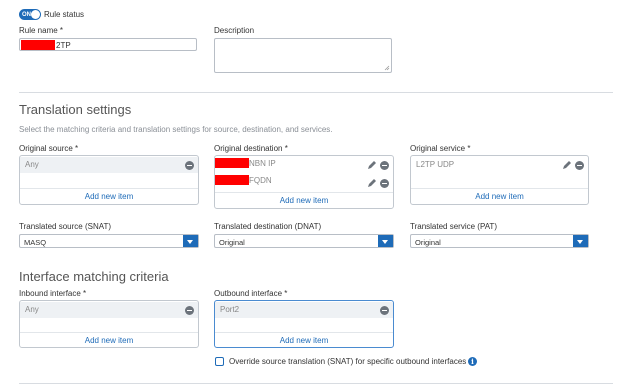 The image size is (640, 388). What do you see at coordinates (304, 324) in the screenshot?
I see `outbound-interface-list: Port2 Add new item` at bounding box center [304, 324].